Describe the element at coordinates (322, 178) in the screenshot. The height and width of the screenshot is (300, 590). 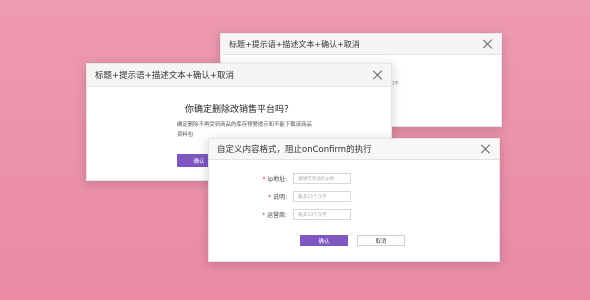
I see `ip-input: 请填写有效的ip地` at that location.